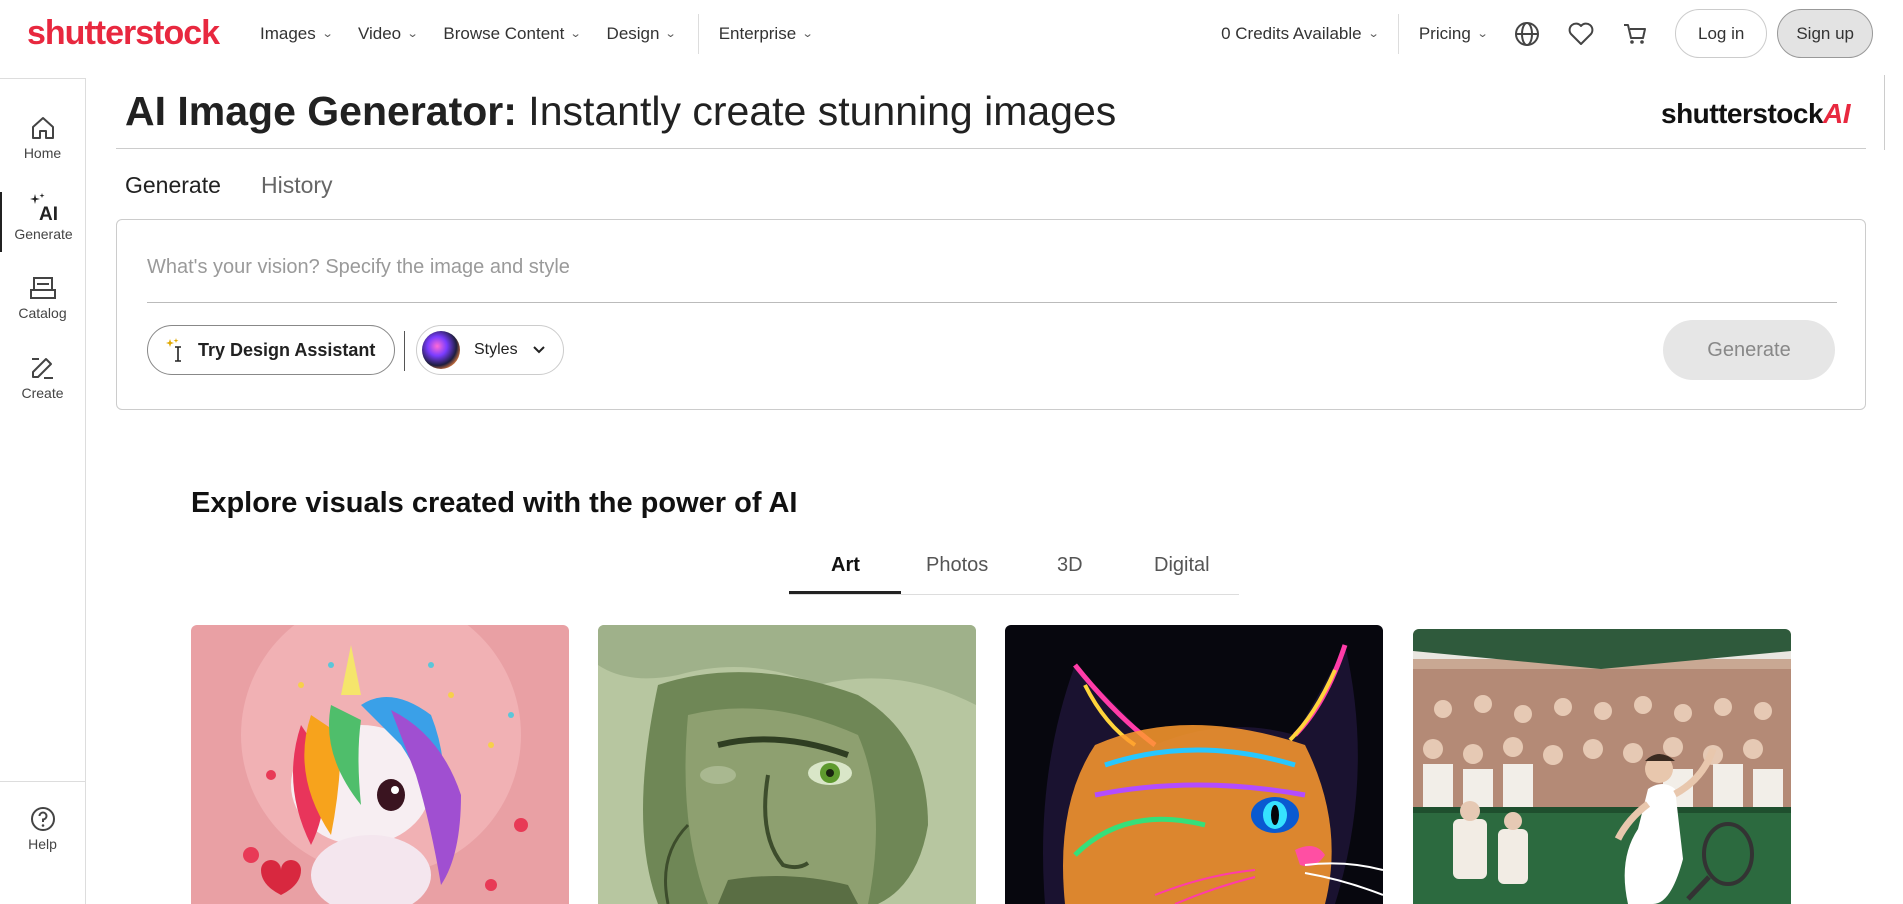 This screenshot has width=1903, height=904. What do you see at coordinates (1581, 34) in the screenshot?
I see `heart-icon` at bounding box center [1581, 34].